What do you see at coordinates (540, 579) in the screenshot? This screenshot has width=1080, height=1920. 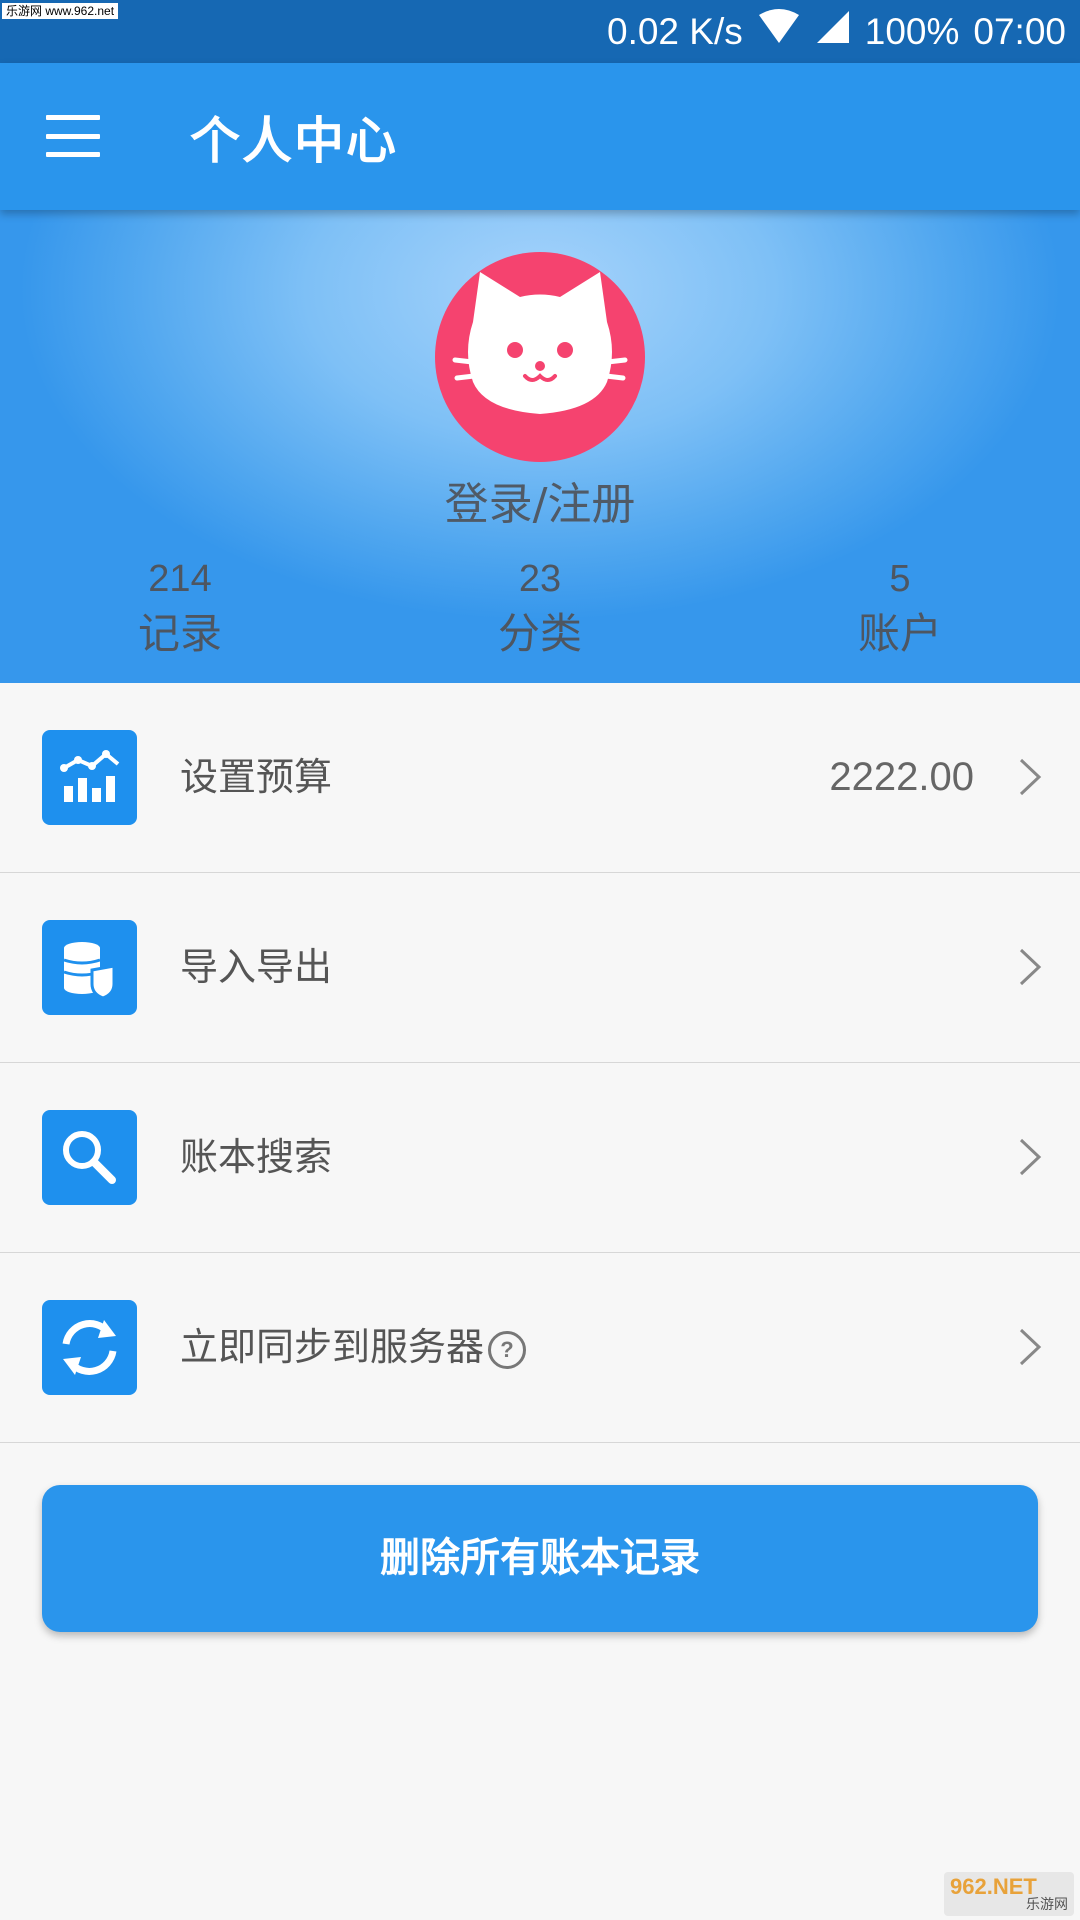 I see `stat-categories-value: 23` at bounding box center [540, 579].